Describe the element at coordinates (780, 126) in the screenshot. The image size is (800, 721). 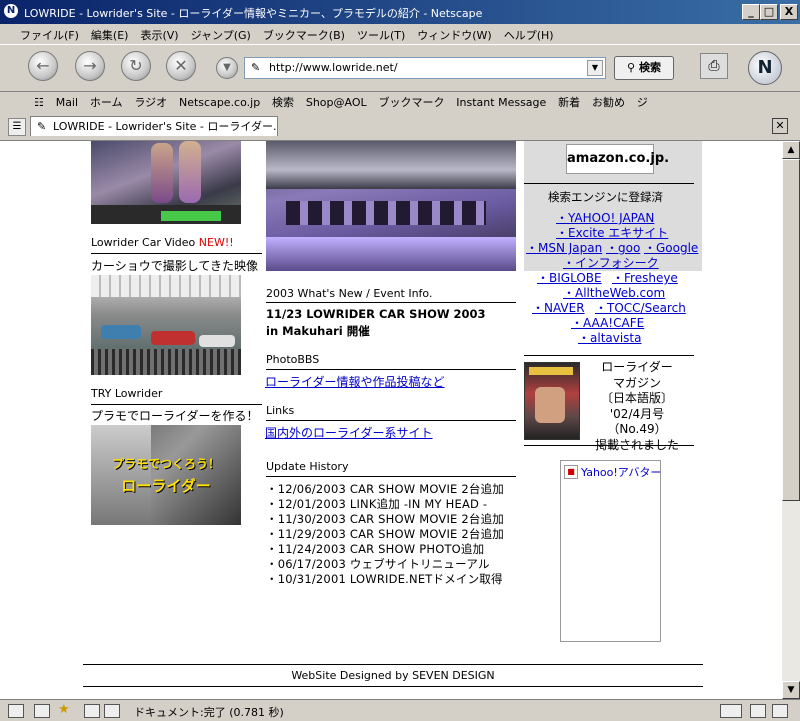
I see `close-tab-button: ✕` at that location.